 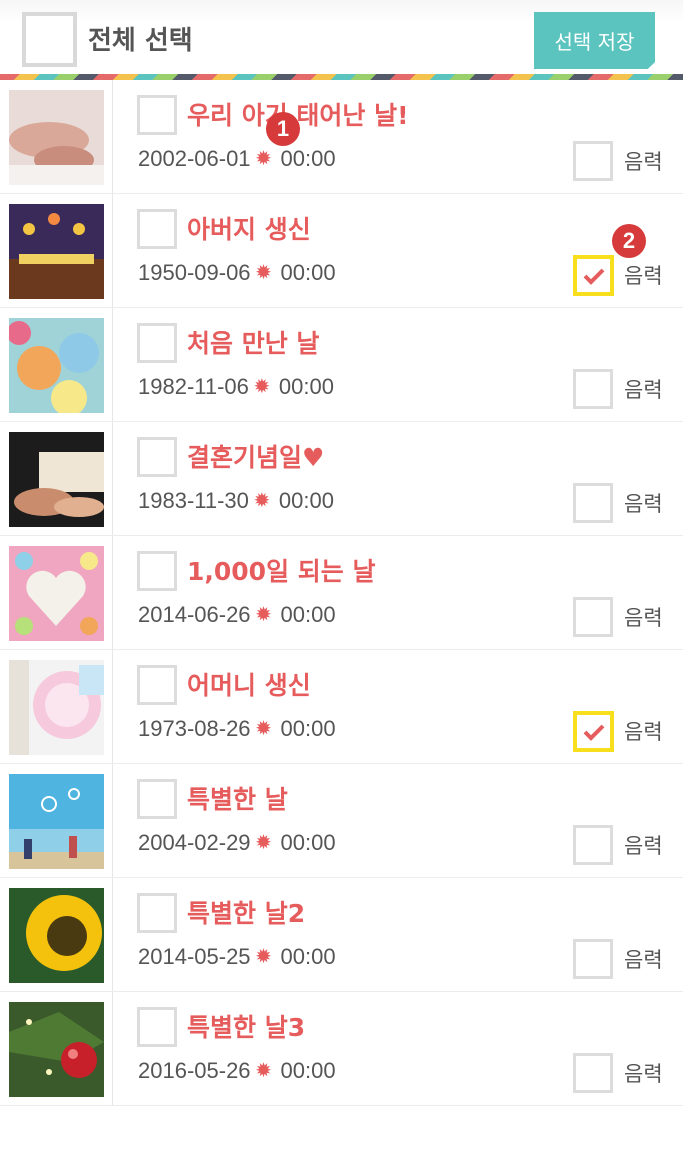 What do you see at coordinates (194, 272) in the screenshot?
I see `item-date: 1950-09-06` at bounding box center [194, 272].